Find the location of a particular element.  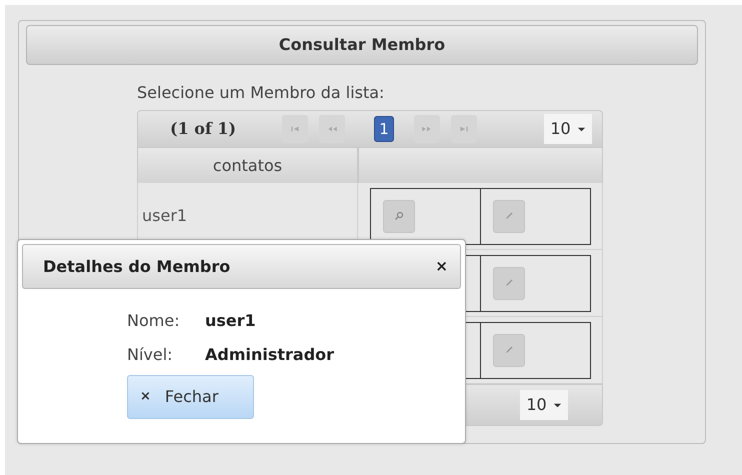

field-label: Nível: is located at coordinates (150, 355).